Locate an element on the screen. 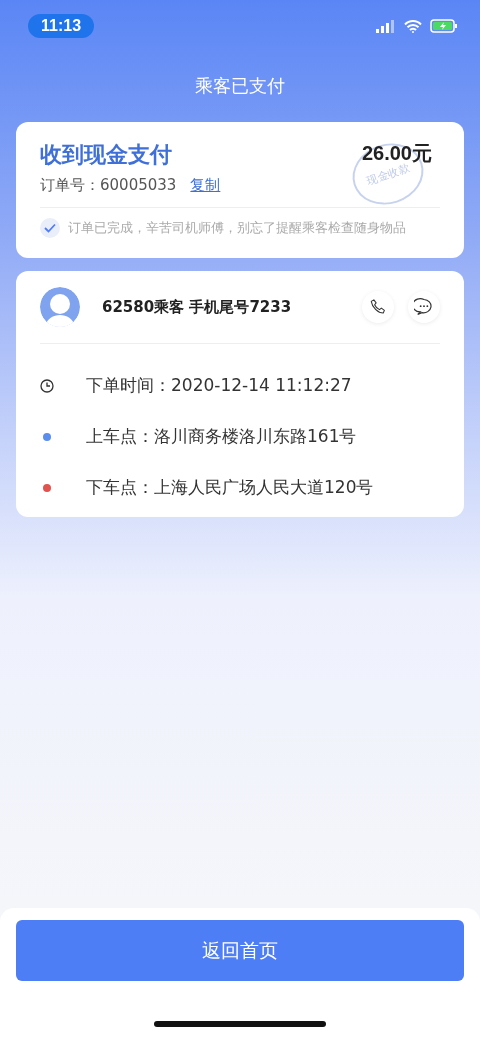  clock-icon is located at coordinates (47, 385).